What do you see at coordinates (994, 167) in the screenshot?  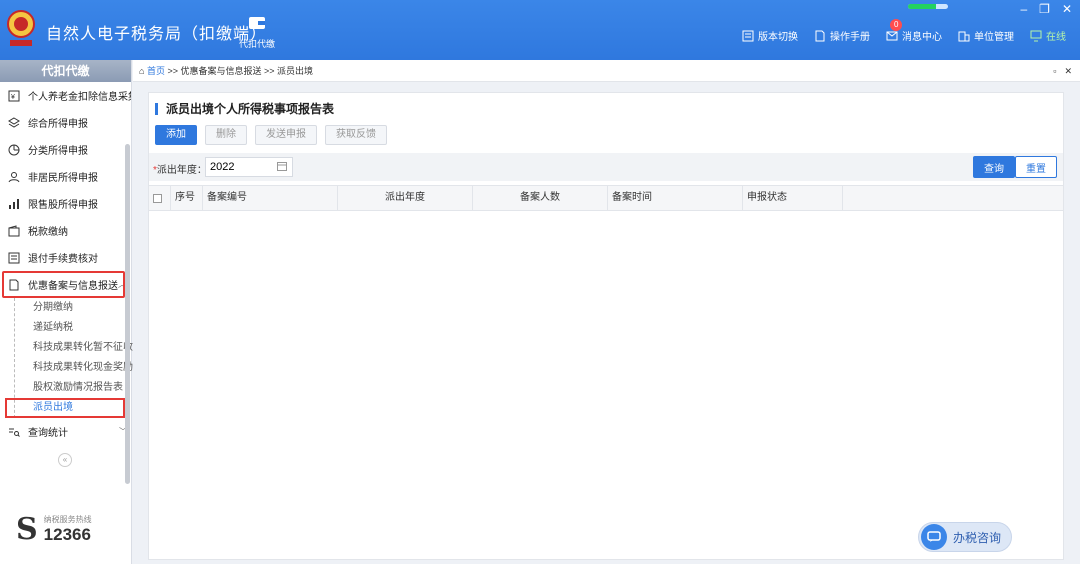 I see `query-button: 查询` at bounding box center [994, 167].